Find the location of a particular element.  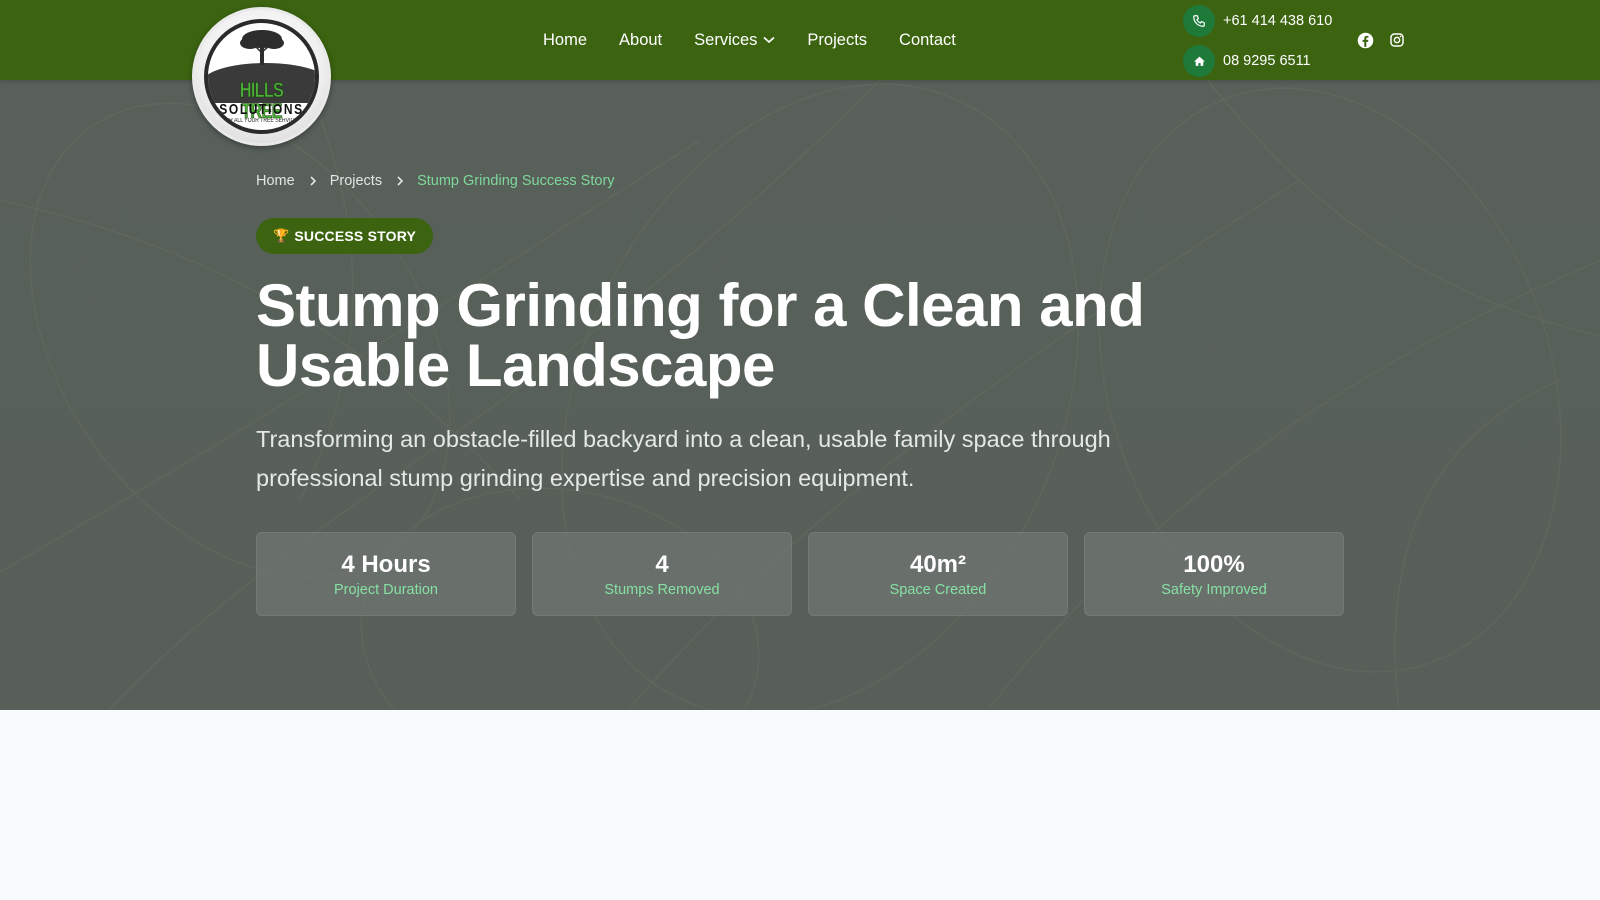

tree-icon is located at coordinates (262, 47).